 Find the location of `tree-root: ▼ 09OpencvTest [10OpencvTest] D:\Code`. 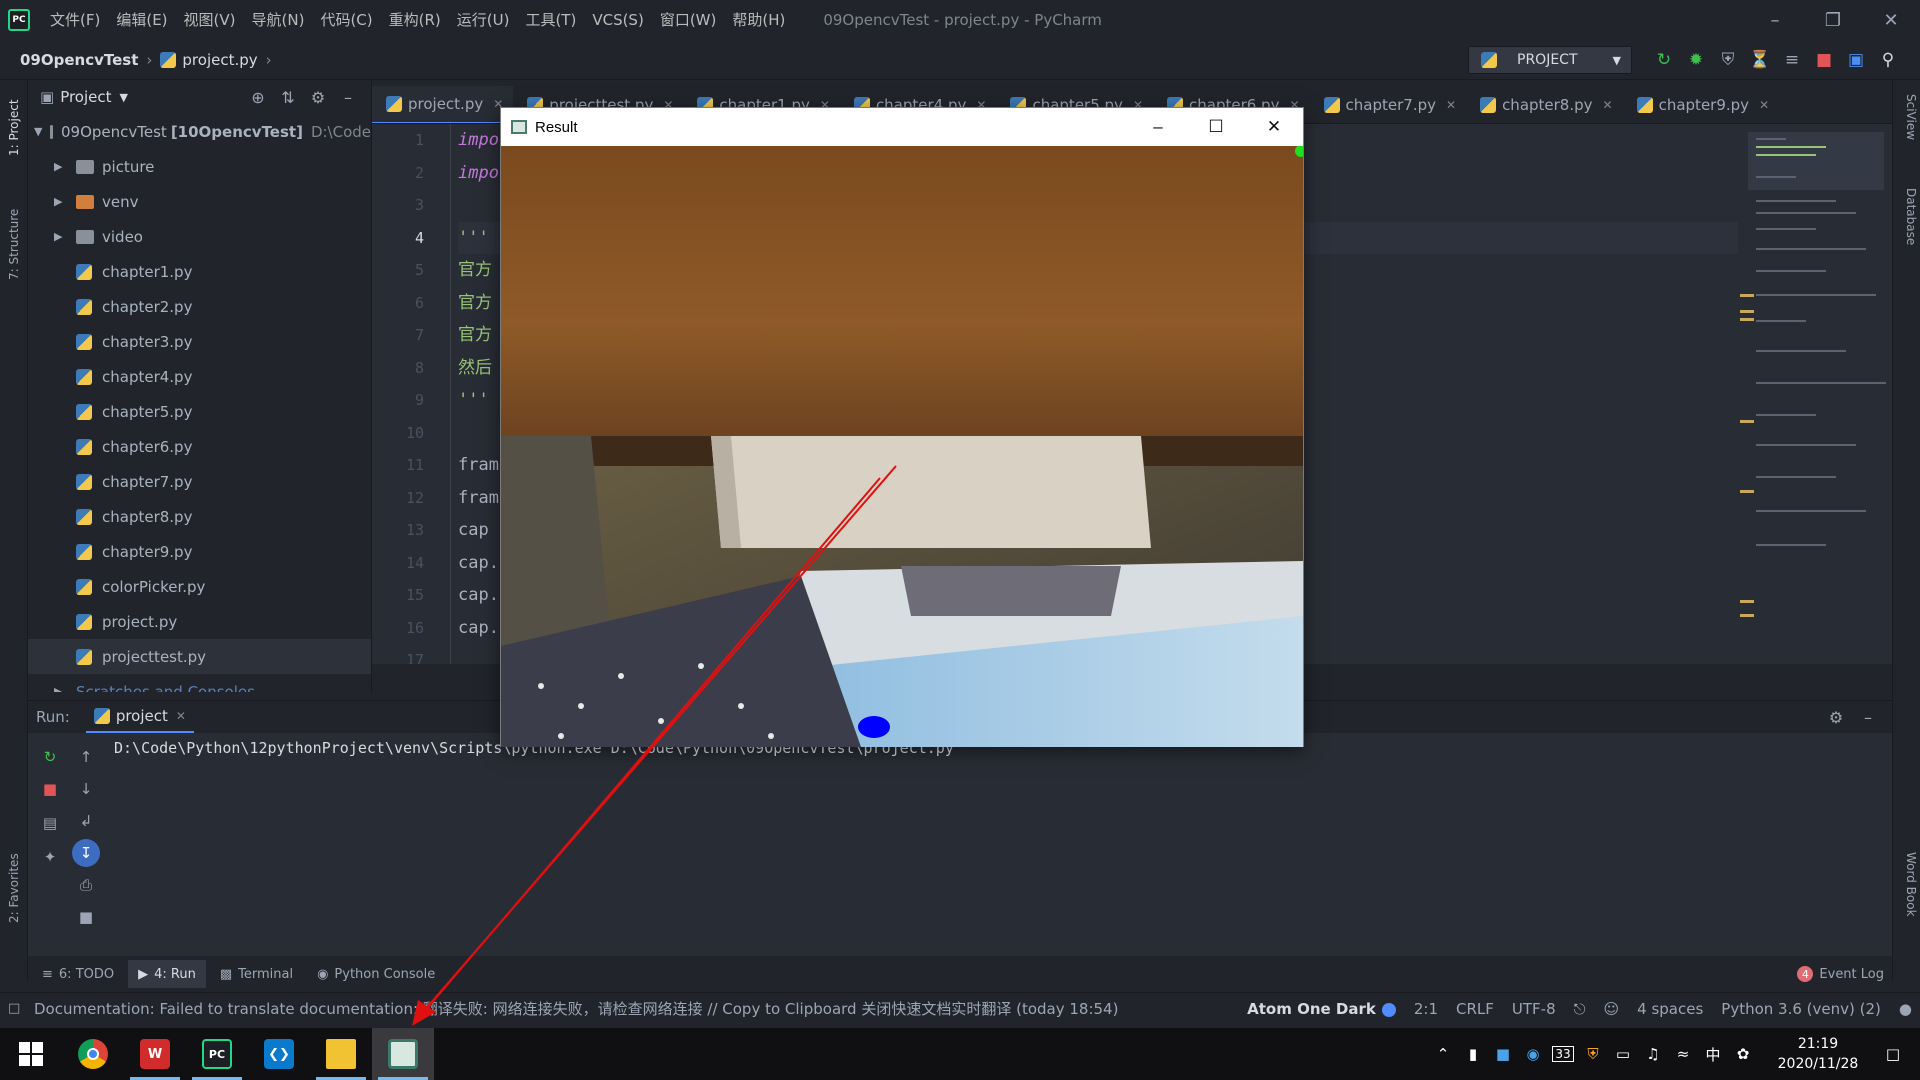

tree-root: ▼ 09OpencvTest [10OpencvTest] D:\Code is located at coordinates (199, 131).